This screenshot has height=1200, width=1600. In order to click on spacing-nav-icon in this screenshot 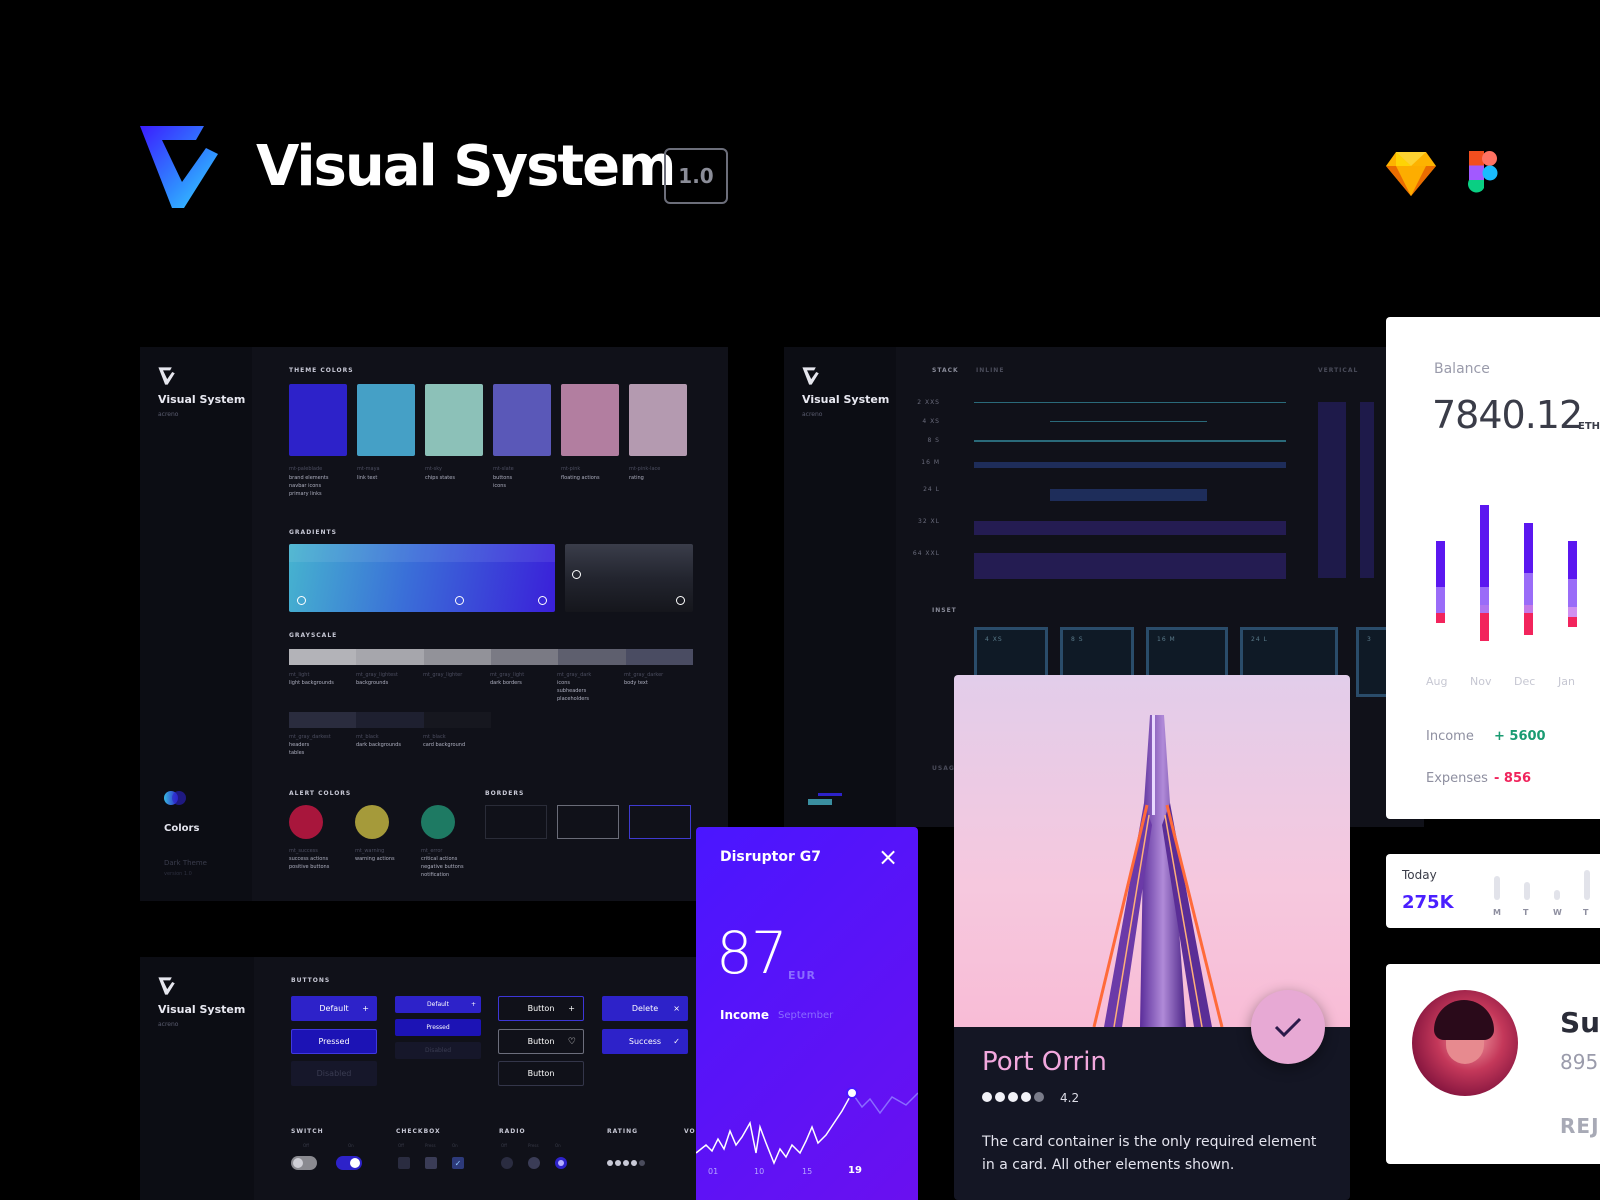, I will do `click(820, 802)`.